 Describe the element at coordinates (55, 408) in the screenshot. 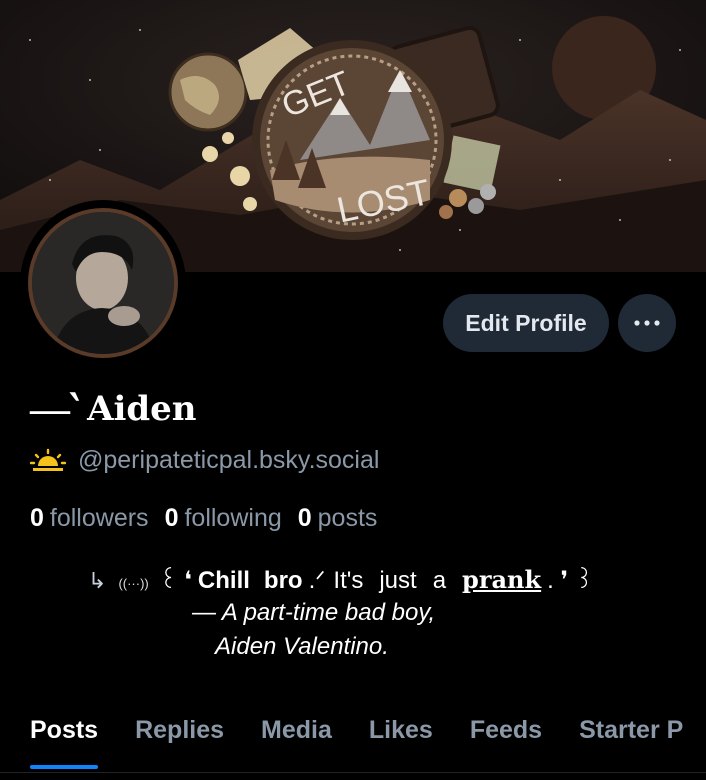

I see `name-decoration: —‵` at that location.